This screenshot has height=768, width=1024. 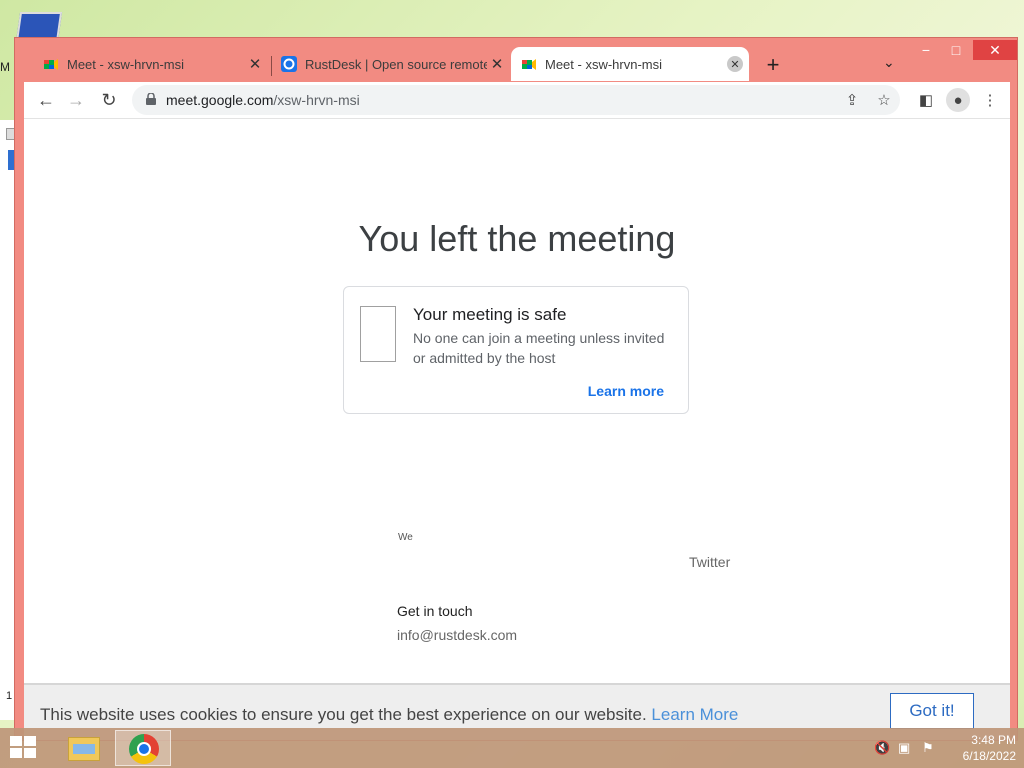 I want to click on share-icon: ⇪, so click(x=852, y=100).